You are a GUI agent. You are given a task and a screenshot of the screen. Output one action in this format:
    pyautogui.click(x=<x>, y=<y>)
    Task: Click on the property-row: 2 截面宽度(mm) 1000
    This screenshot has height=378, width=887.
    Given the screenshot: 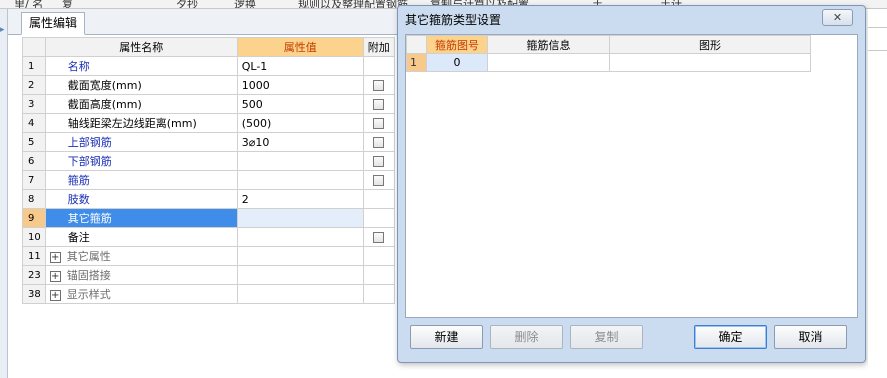 What is the action you would take?
    pyautogui.click(x=208, y=85)
    